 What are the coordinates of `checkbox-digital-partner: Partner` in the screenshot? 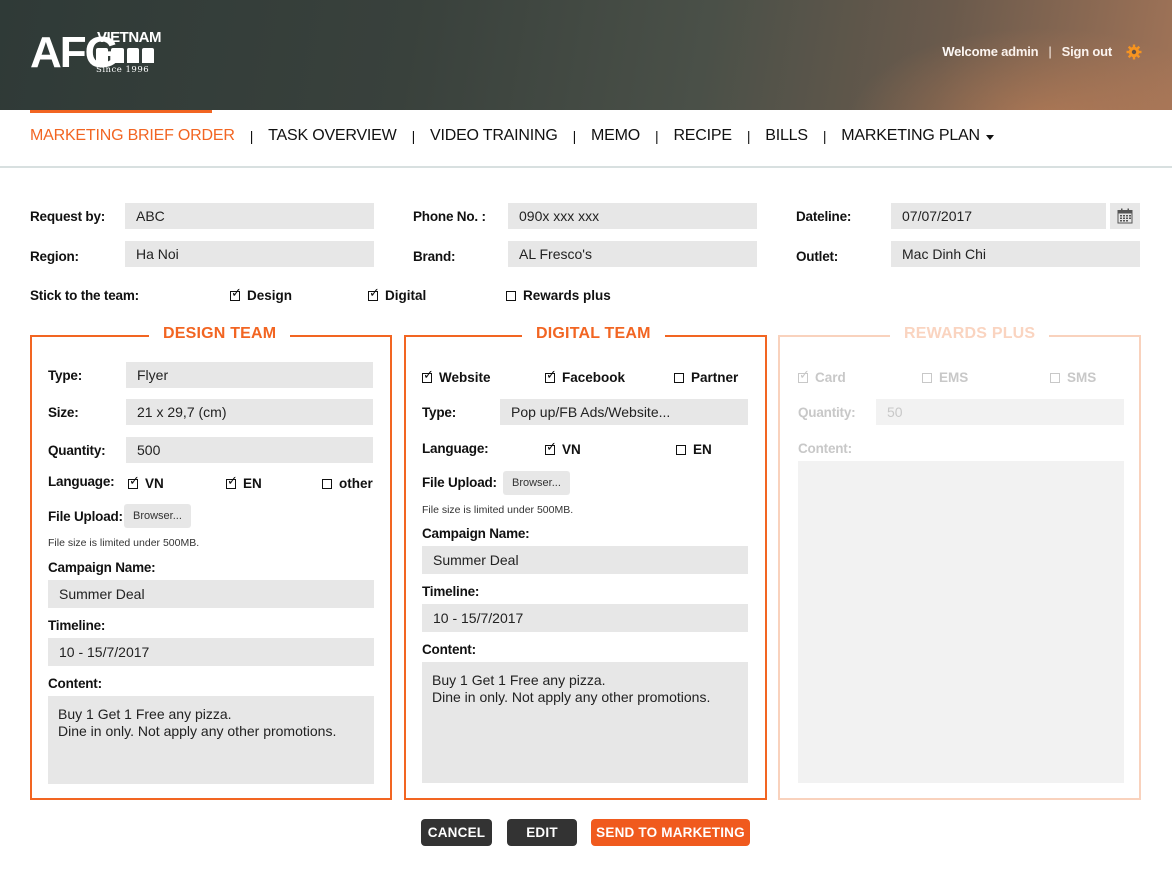 It's located at (706, 377).